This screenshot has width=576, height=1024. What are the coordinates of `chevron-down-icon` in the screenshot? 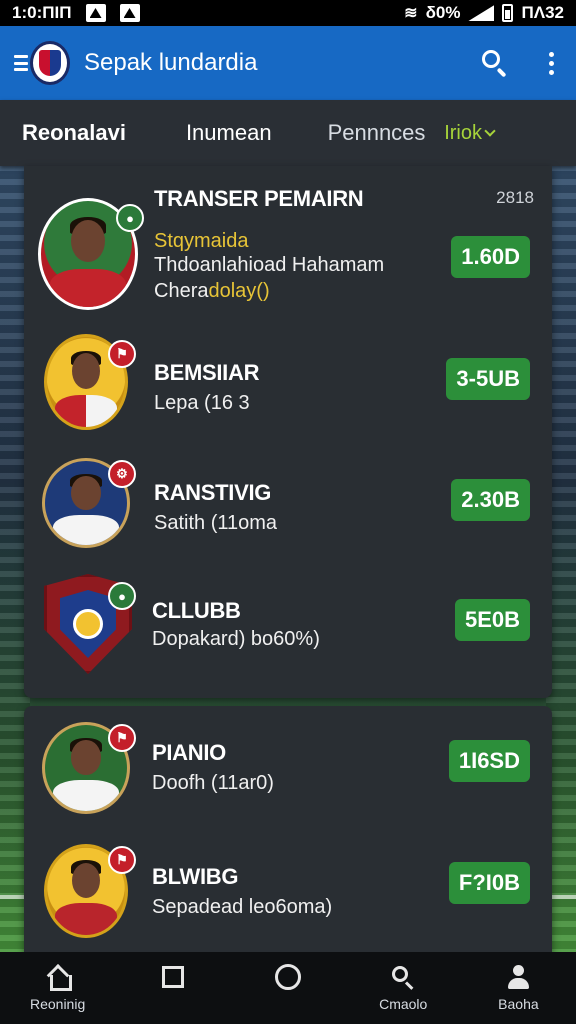 It's located at (490, 131).